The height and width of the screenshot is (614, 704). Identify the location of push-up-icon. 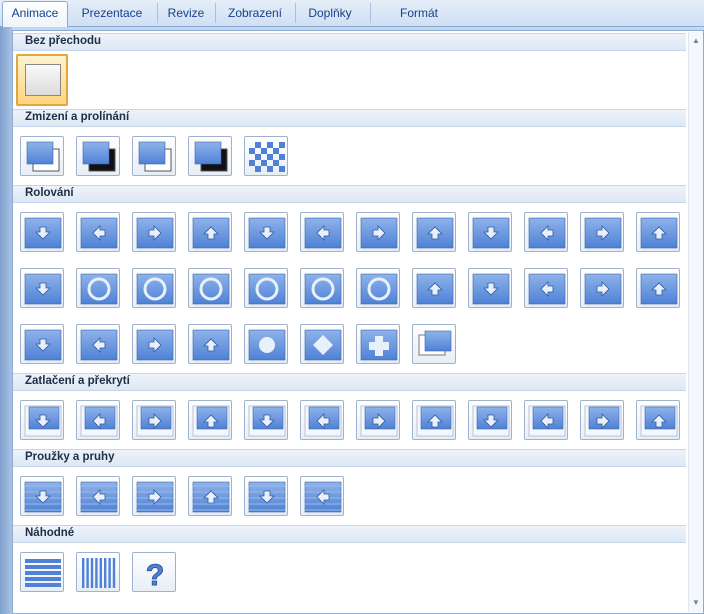
(210, 420).